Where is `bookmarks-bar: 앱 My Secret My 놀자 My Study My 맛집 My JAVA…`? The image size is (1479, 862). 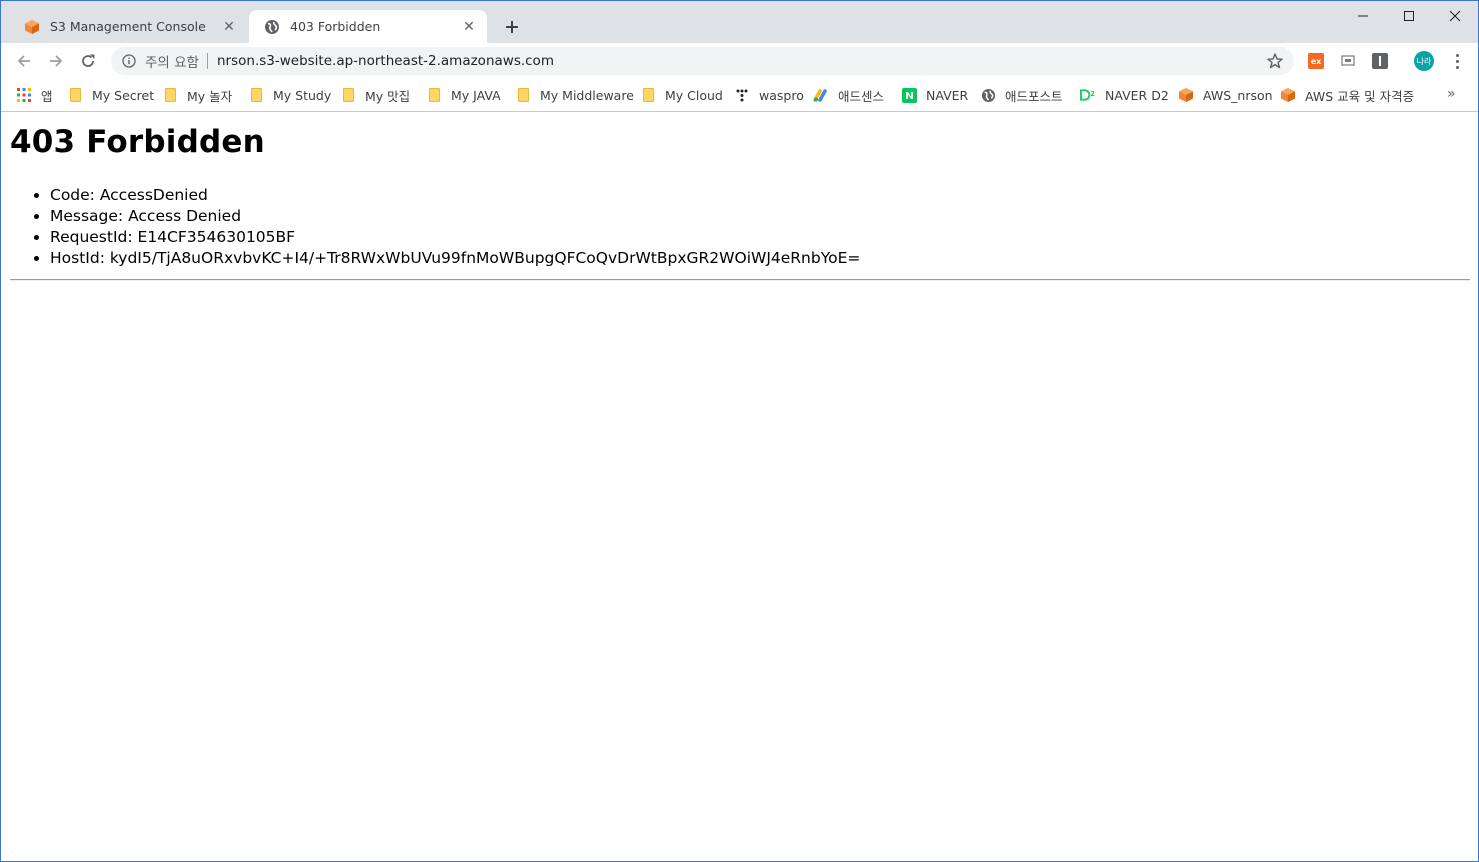
bookmarks-bar: 앱 My Secret My 놀자 My Study My 맛집 My JAVA… is located at coordinates (739, 95).